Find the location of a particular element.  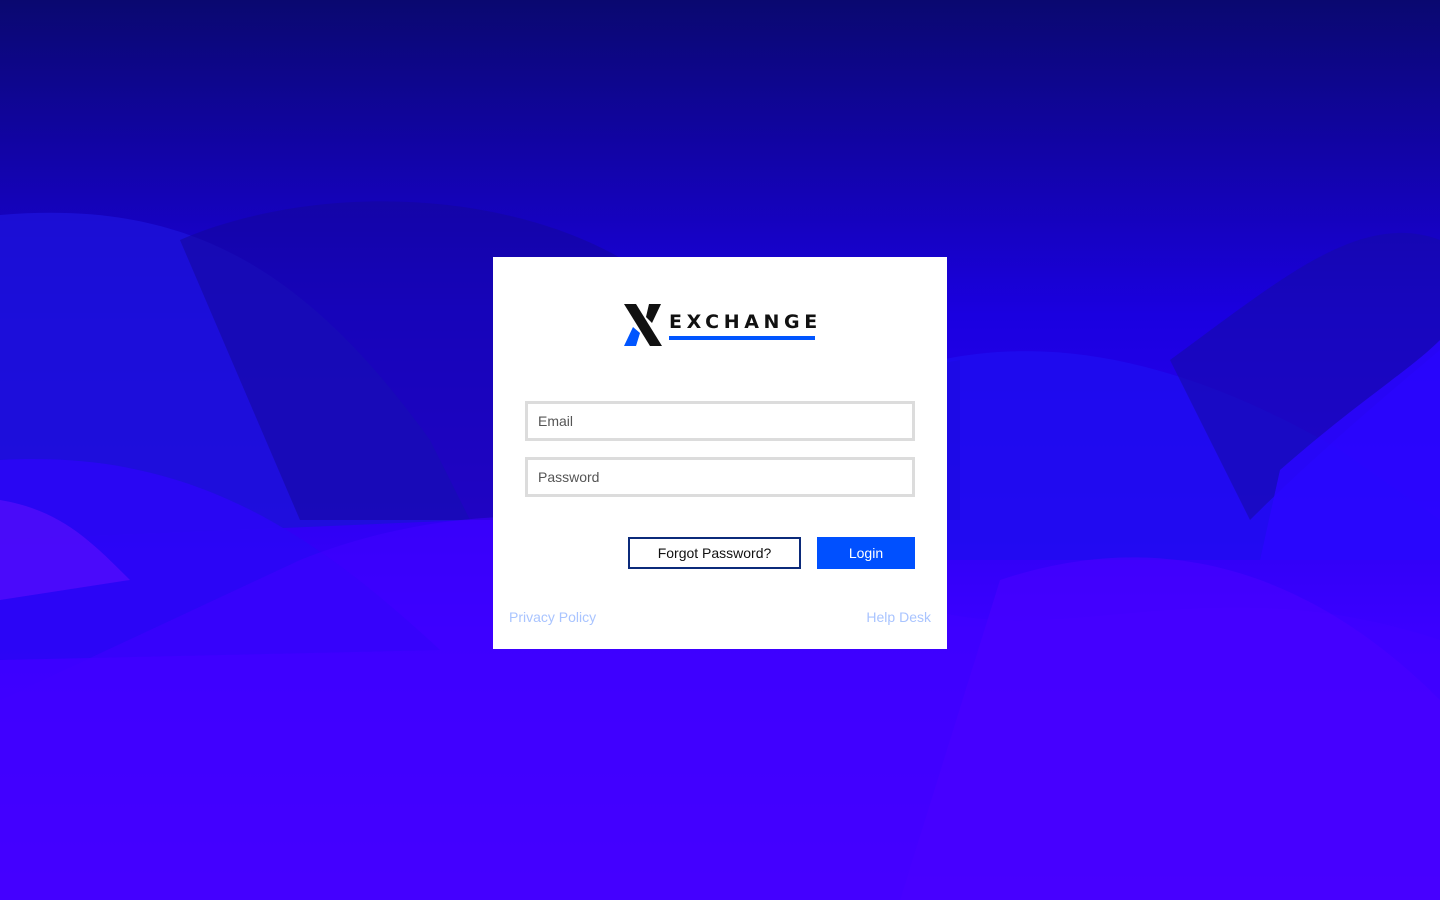

forgot-password-button: Forgot Password? is located at coordinates (714, 553).